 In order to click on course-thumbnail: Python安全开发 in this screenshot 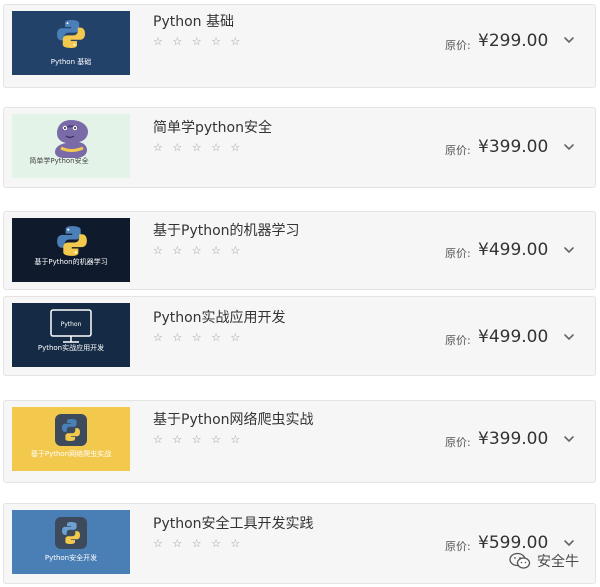, I will do `click(71, 542)`.